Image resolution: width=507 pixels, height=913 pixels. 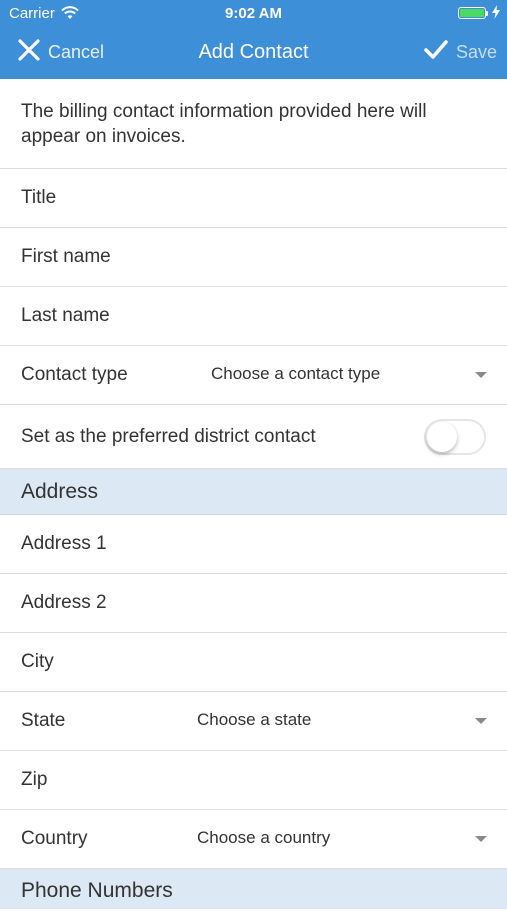 What do you see at coordinates (64, 602) in the screenshot?
I see `address2-placeholder: Address 2` at bounding box center [64, 602].